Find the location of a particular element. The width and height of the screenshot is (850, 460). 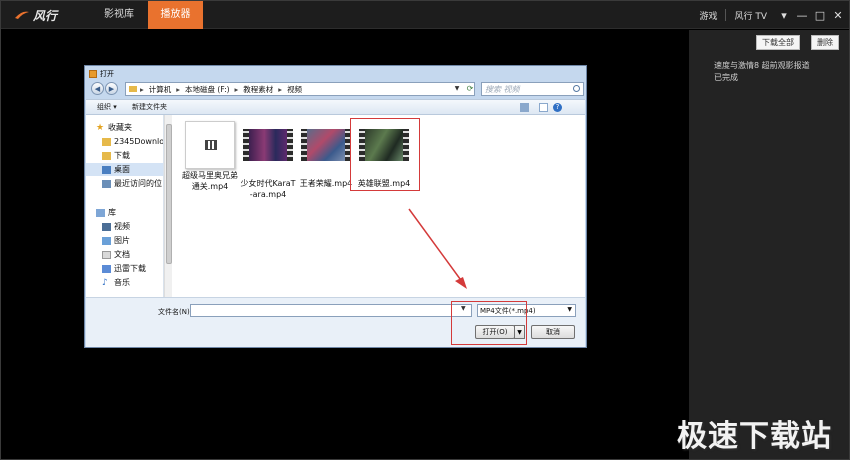

sidebar-item-label: 文档 is located at coordinates (122, 254).